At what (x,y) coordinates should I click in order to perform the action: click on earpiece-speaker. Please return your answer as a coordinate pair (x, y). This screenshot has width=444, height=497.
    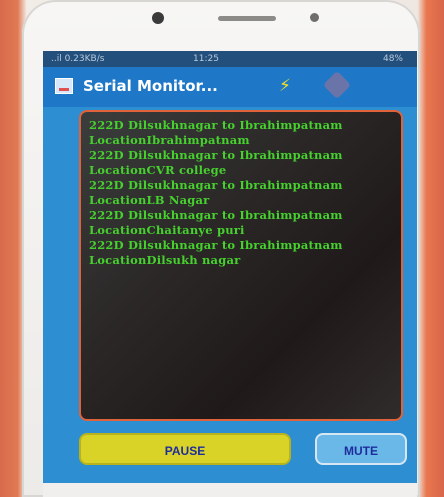
    Looking at the image, I should click on (247, 18).